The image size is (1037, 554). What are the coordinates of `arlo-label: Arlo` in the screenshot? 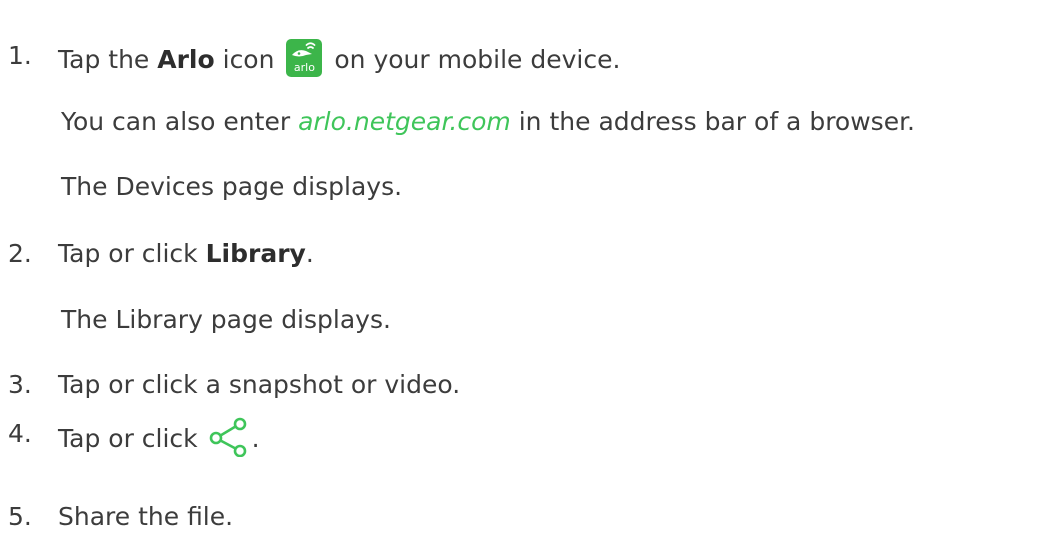 It's located at (186, 59).